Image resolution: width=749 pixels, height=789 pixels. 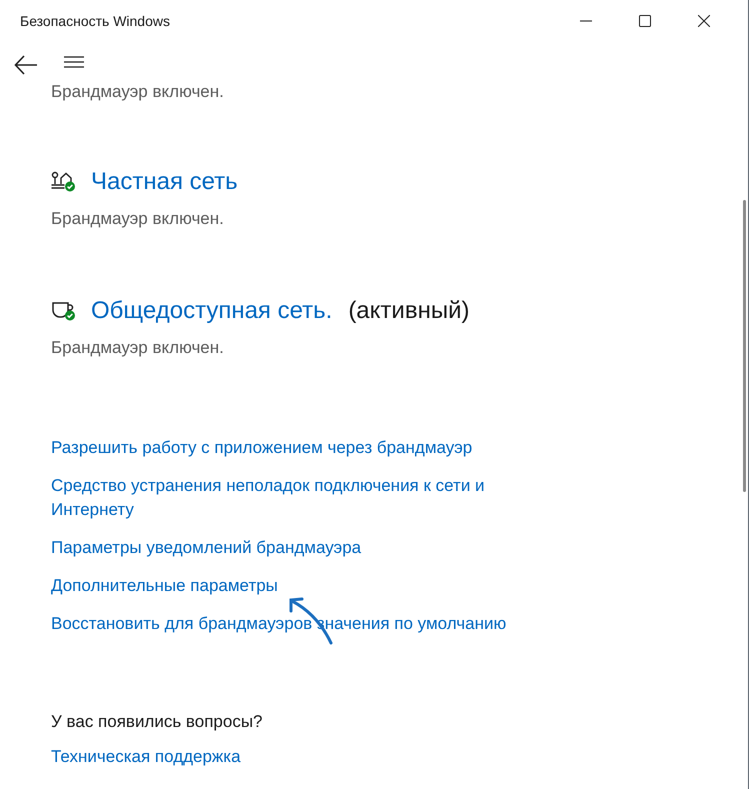 I want to click on close-icon, so click(x=704, y=21).